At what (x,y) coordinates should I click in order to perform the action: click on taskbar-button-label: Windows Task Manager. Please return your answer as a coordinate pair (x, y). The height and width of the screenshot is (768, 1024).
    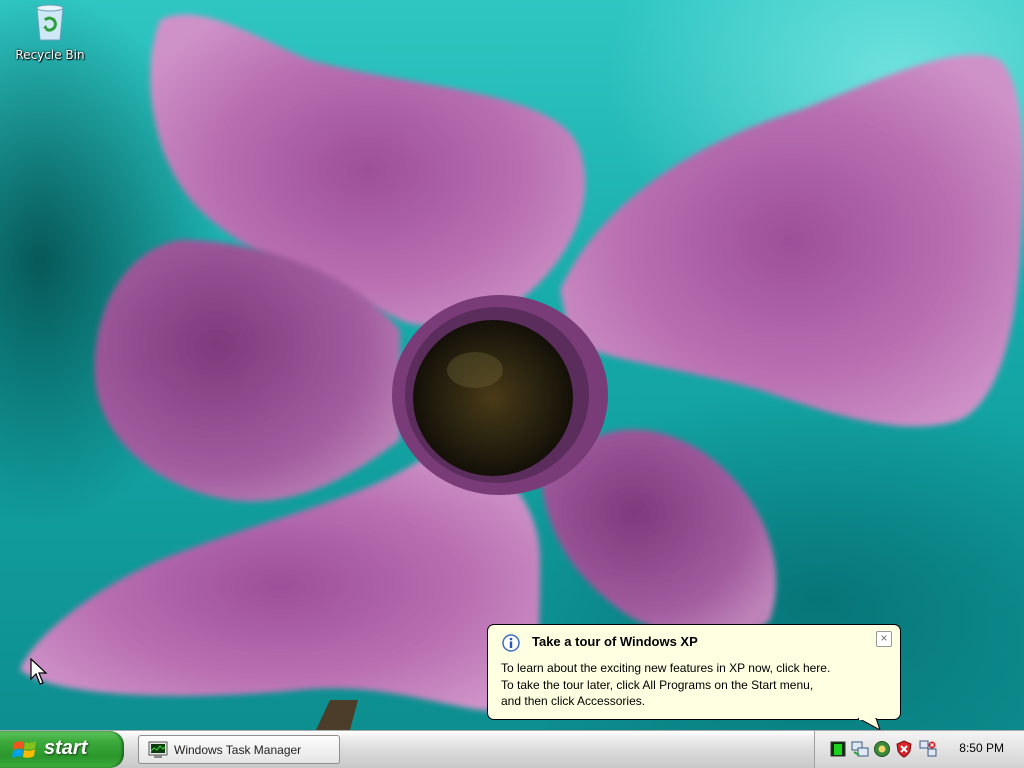
    Looking at the image, I should click on (238, 750).